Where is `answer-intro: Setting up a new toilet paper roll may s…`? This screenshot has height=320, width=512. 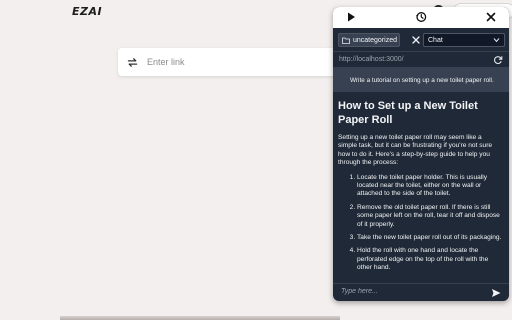
answer-intro: Setting up a new toilet paper roll may s… is located at coordinates (415, 150).